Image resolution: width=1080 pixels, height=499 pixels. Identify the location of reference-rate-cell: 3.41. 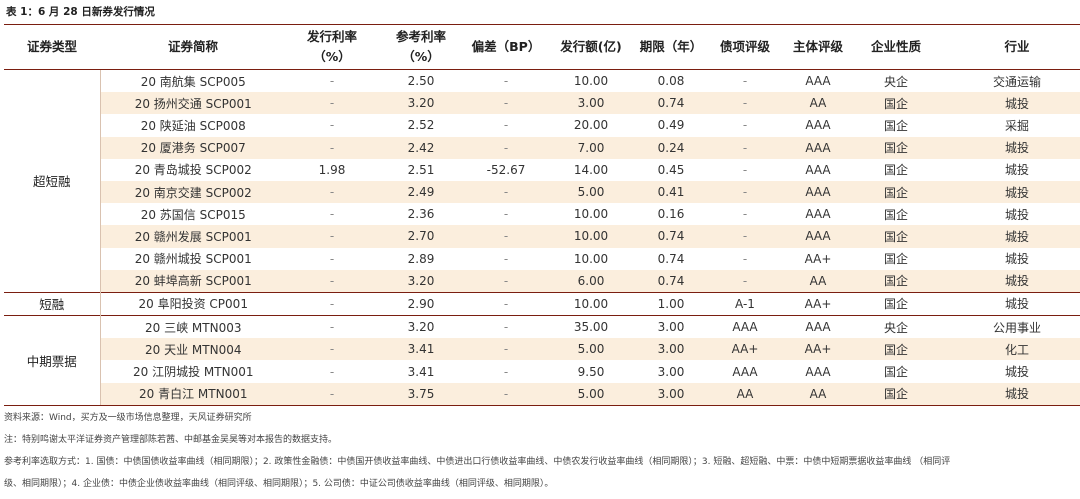
(421, 371).